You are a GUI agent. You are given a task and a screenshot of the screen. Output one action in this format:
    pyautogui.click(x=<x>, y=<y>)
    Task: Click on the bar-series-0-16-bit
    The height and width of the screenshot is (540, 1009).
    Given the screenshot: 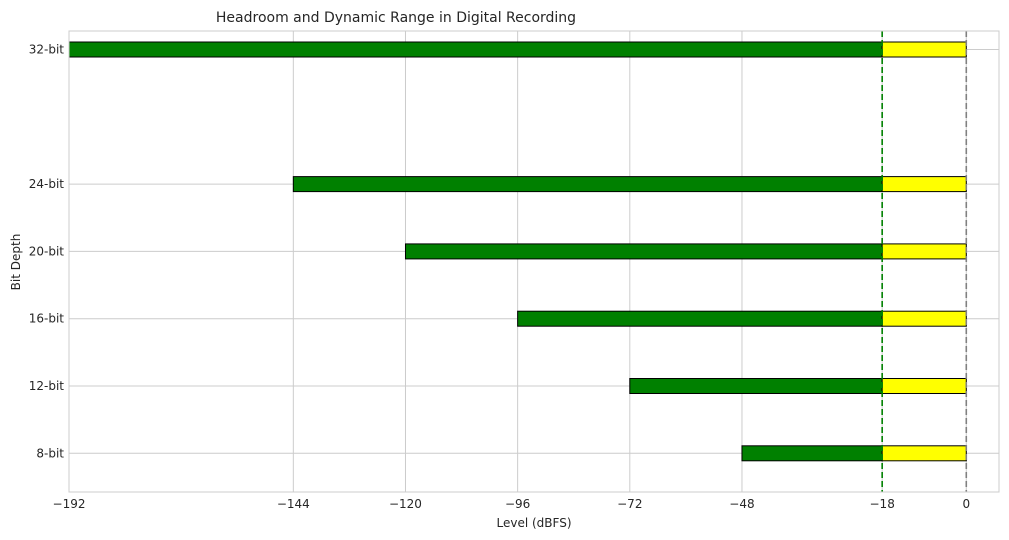 What is the action you would take?
    pyautogui.click(x=700, y=318)
    